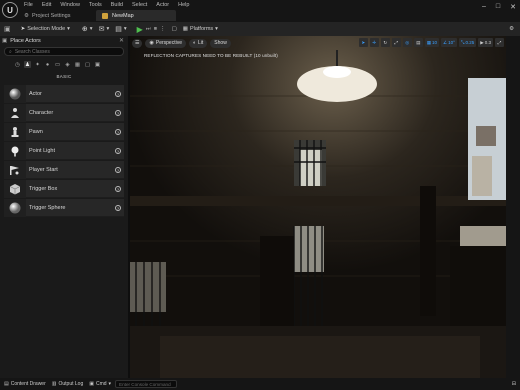 This screenshot has width=520, height=390. What do you see at coordinates (220, 43) in the screenshot?
I see `show-button: Show` at bounding box center [220, 43].